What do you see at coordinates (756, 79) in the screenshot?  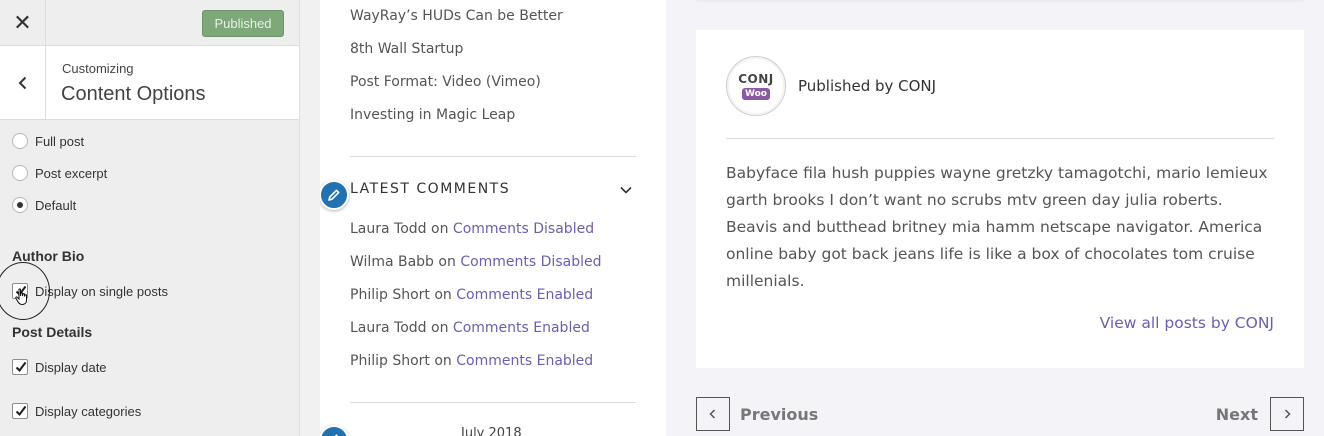 I see `avatar-text: CONJ` at bounding box center [756, 79].